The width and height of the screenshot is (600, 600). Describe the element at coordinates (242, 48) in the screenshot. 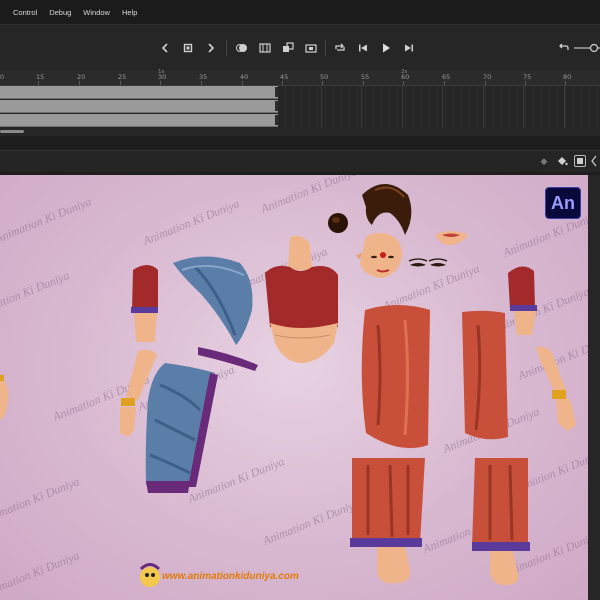

I see `onion-skin-icon` at that location.